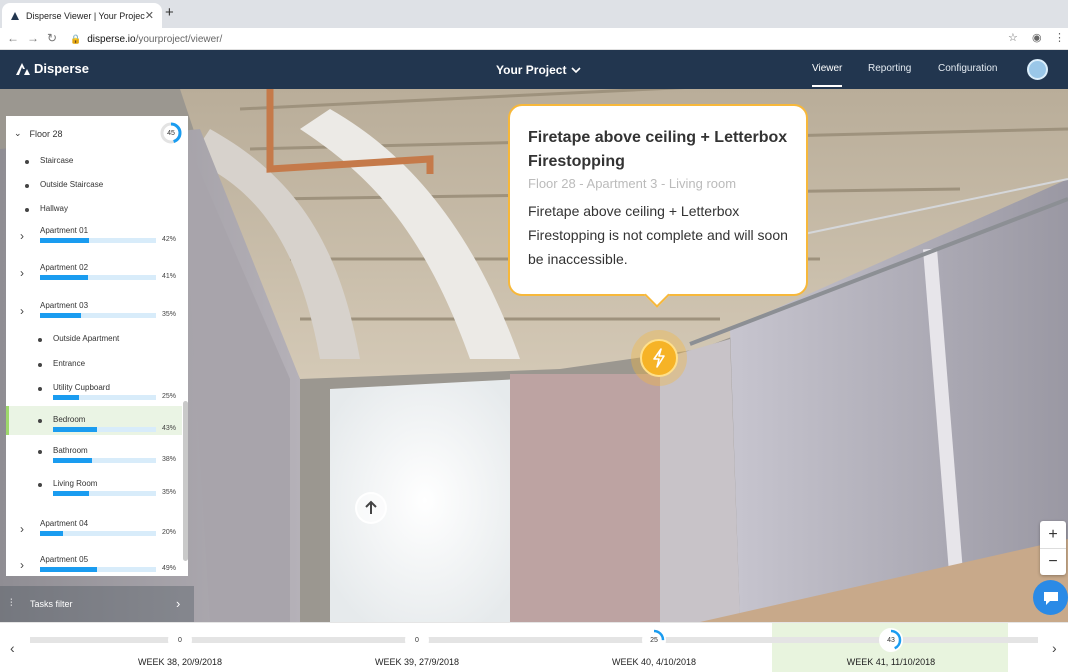 Image resolution: width=1068 pixels, height=672 pixels. I want to click on url-domain: disperse.io, so click(111, 39).